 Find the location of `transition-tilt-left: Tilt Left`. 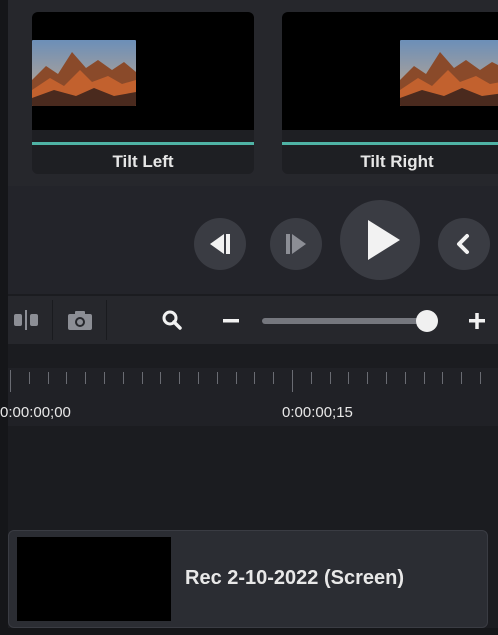

transition-tilt-left: Tilt Left is located at coordinates (143, 93).